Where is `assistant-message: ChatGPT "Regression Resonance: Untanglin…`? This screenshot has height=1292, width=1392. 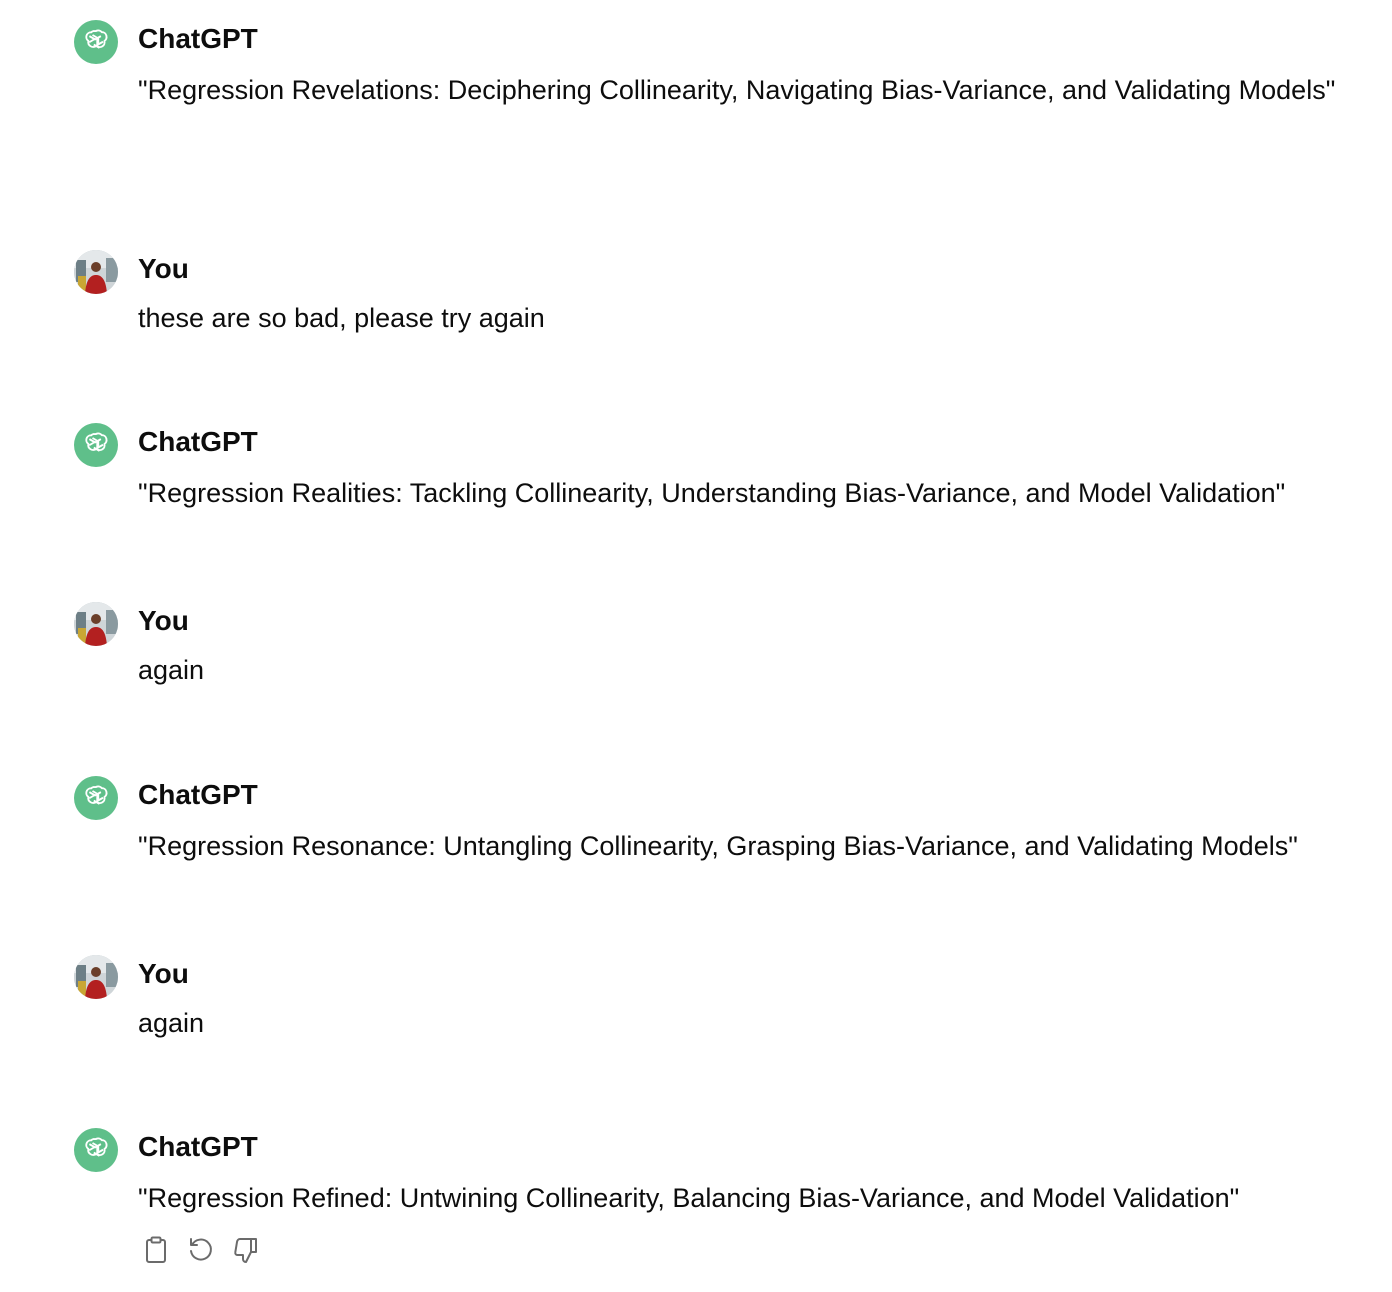 assistant-message: ChatGPT "Regression Resonance: Untanglin… is located at coordinates (724, 826).